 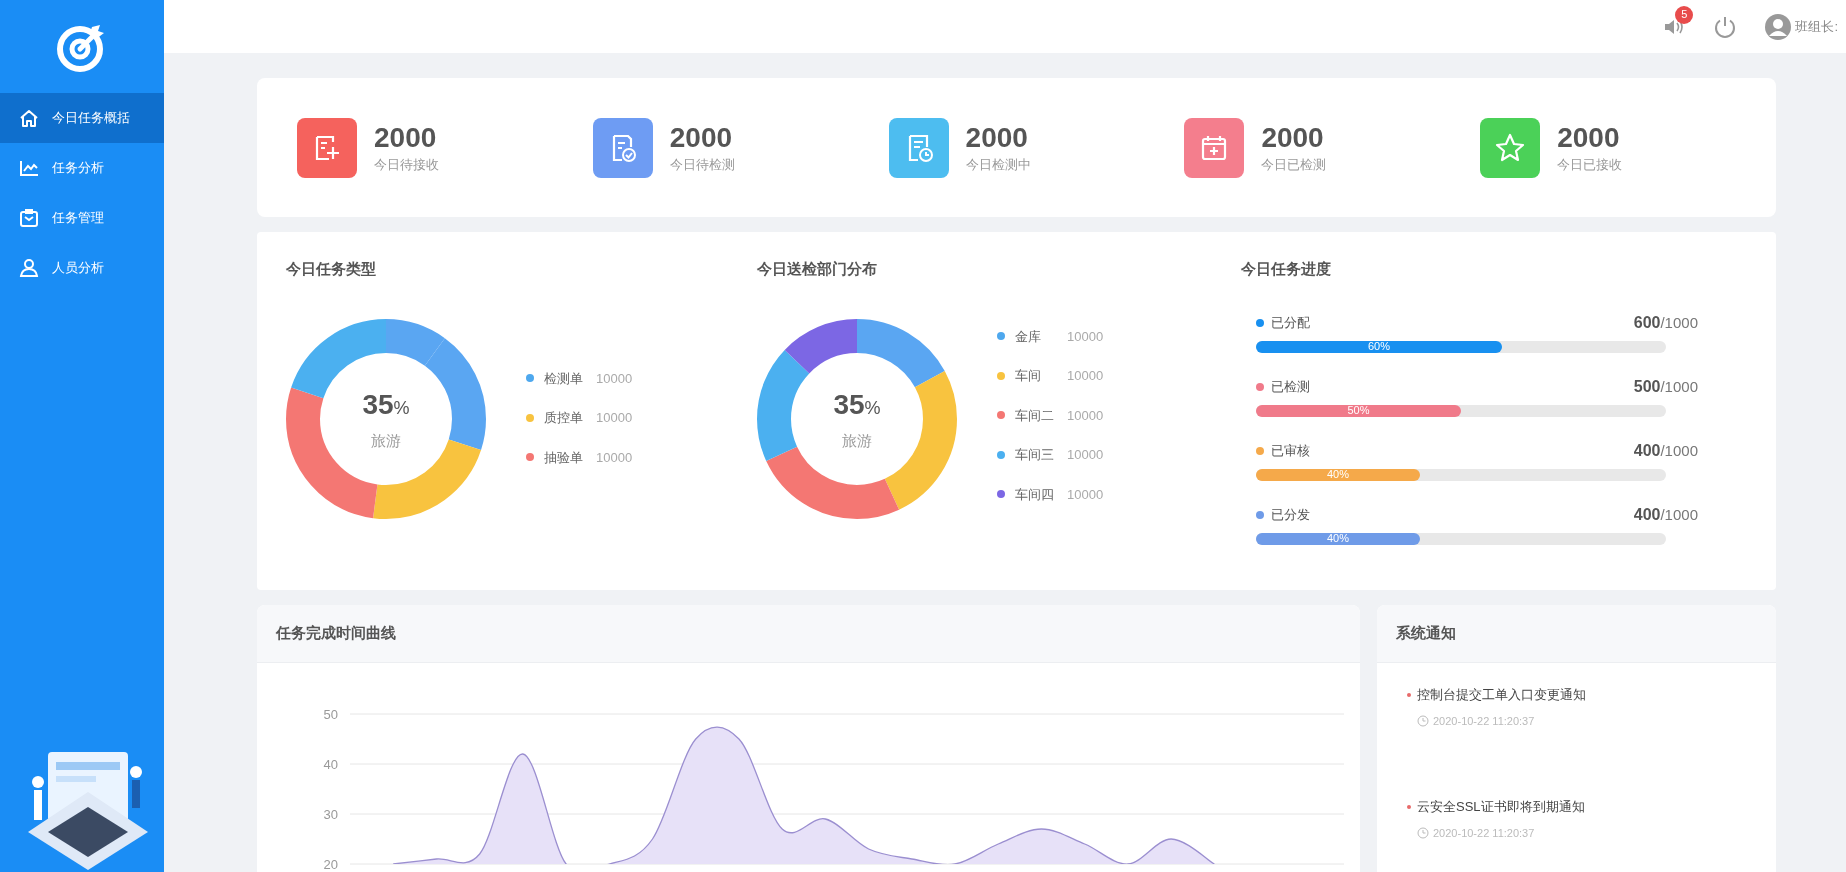 I want to click on sidebar-item: 人员分析, so click(x=82, y=268).